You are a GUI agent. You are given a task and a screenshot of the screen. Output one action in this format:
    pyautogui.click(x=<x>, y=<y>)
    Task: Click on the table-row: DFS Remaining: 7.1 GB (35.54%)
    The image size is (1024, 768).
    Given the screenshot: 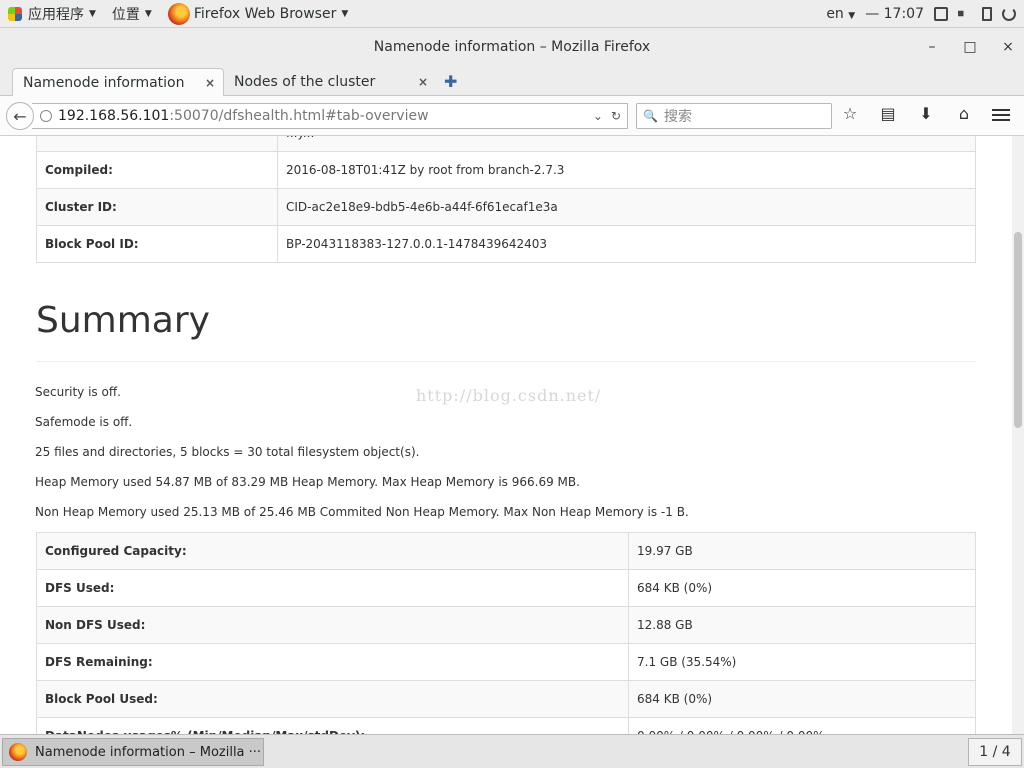 What is the action you would take?
    pyautogui.click(x=506, y=662)
    